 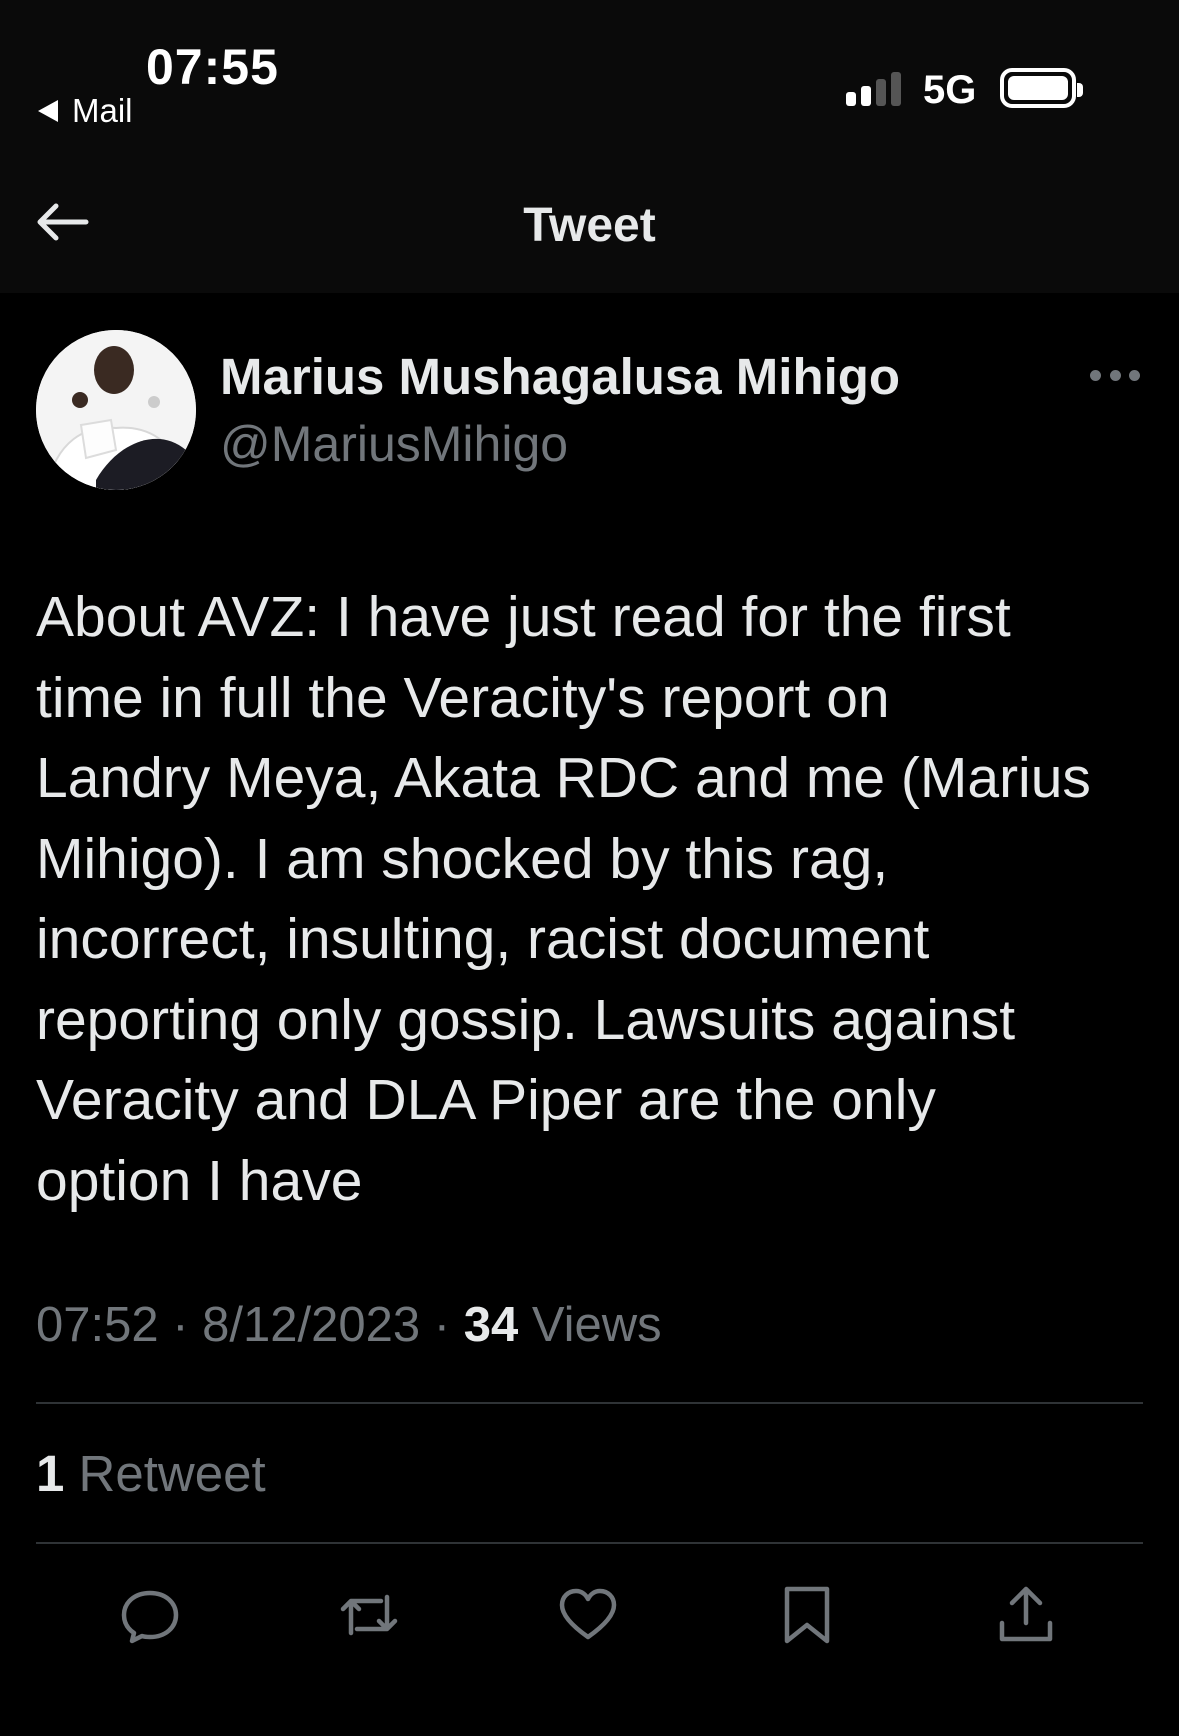 I want to click on avatar, so click(x=116, y=410).